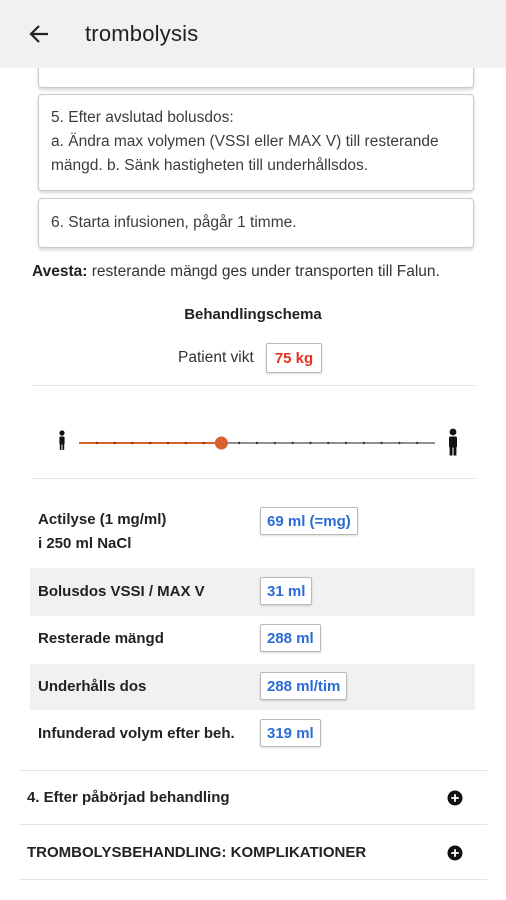  What do you see at coordinates (128, 797) in the screenshot?
I see `section-label: 4. Efter påbörjad behandling` at bounding box center [128, 797].